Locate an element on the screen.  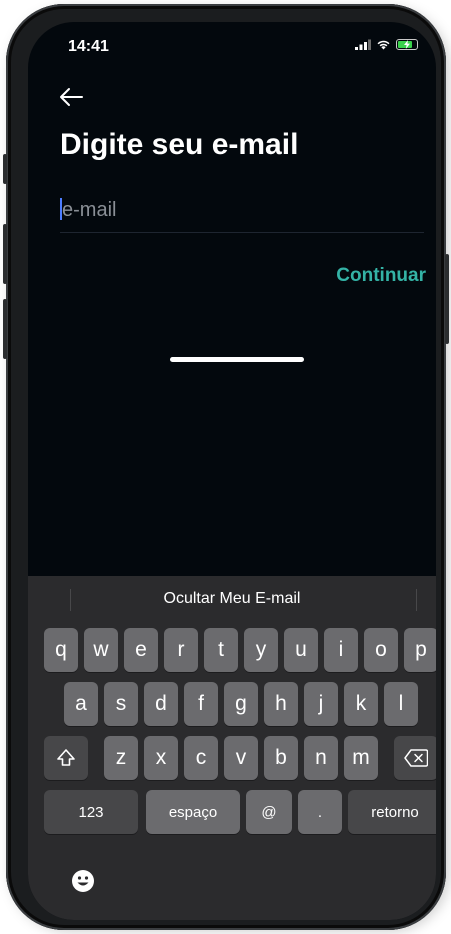
signal-icon is located at coordinates (363, 44).